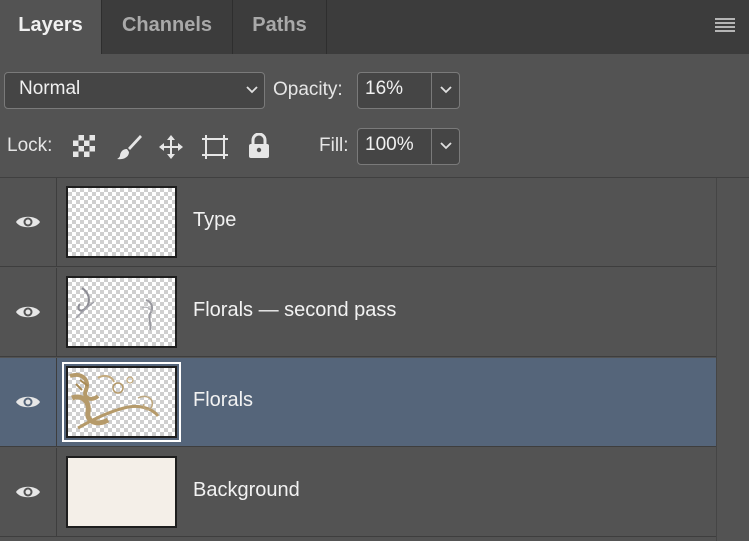 The image size is (749, 541). Describe the element at coordinates (30, 145) in the screenshot. I see `lock-label: Lock:` at that location.